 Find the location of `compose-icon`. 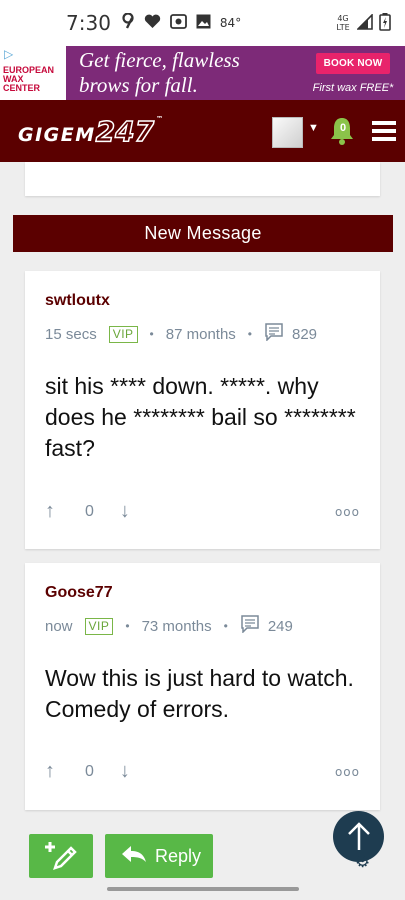

compose-icon is located at coordinates (61, 858).